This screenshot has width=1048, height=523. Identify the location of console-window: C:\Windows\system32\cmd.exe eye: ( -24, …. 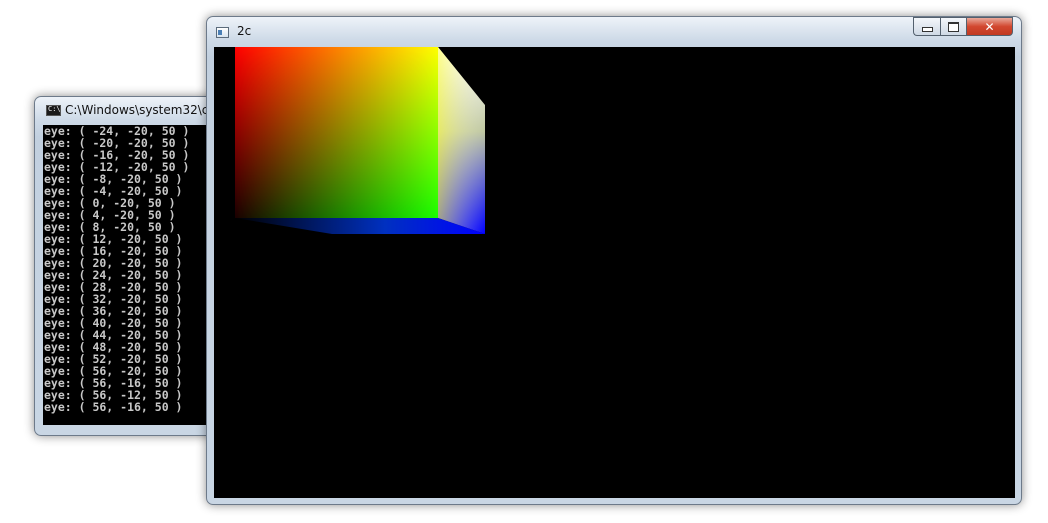
(143, 266).